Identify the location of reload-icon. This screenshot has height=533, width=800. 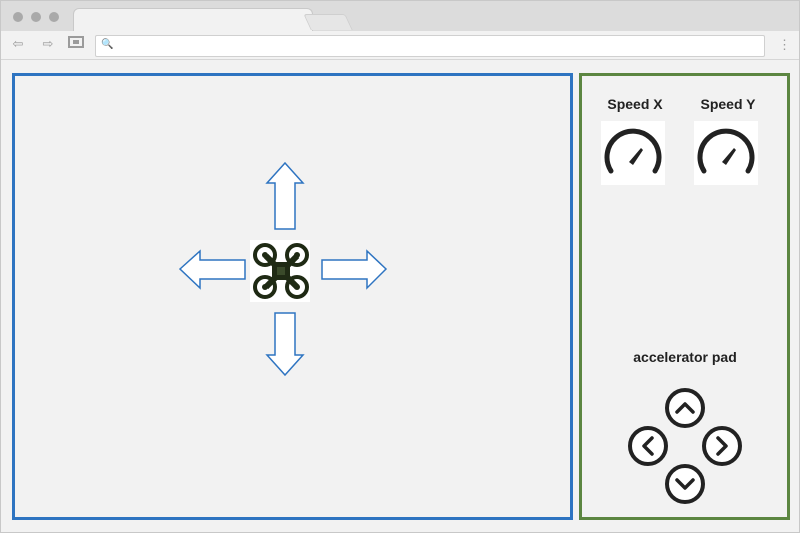
(76, 42).